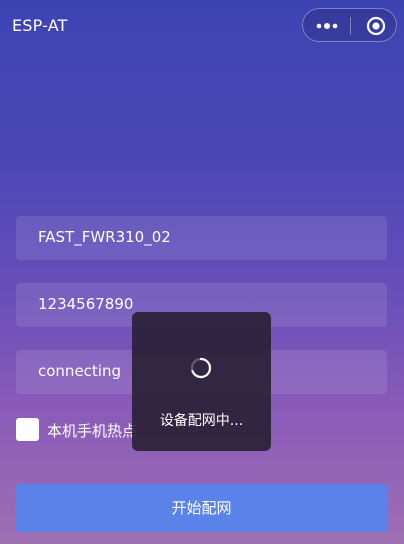  What do you see at coordinates (201, 508) in the screenshot?
I see `start-provisioning-button: 开始配网` at bounding box center [201, 508].